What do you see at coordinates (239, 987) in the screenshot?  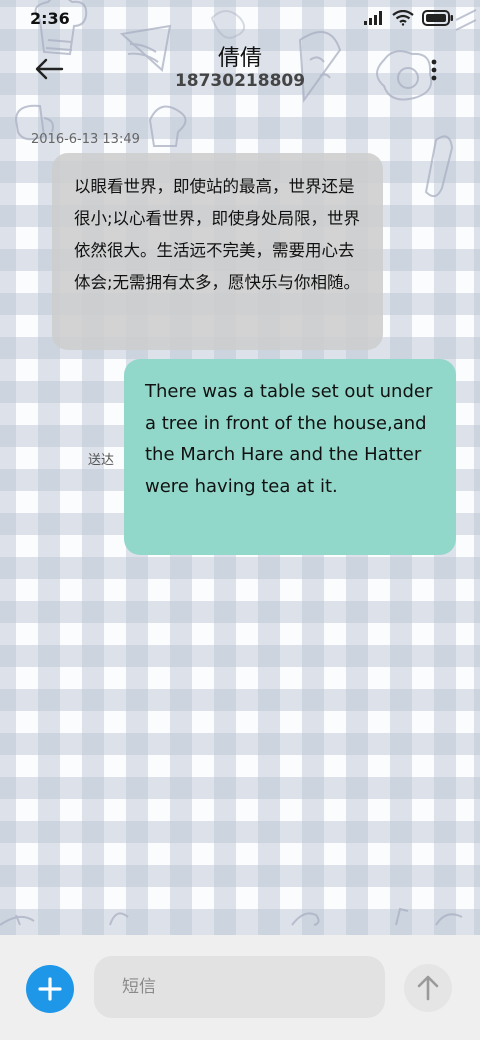 I see `message-input: 短信` at bounding box center [239, 987].